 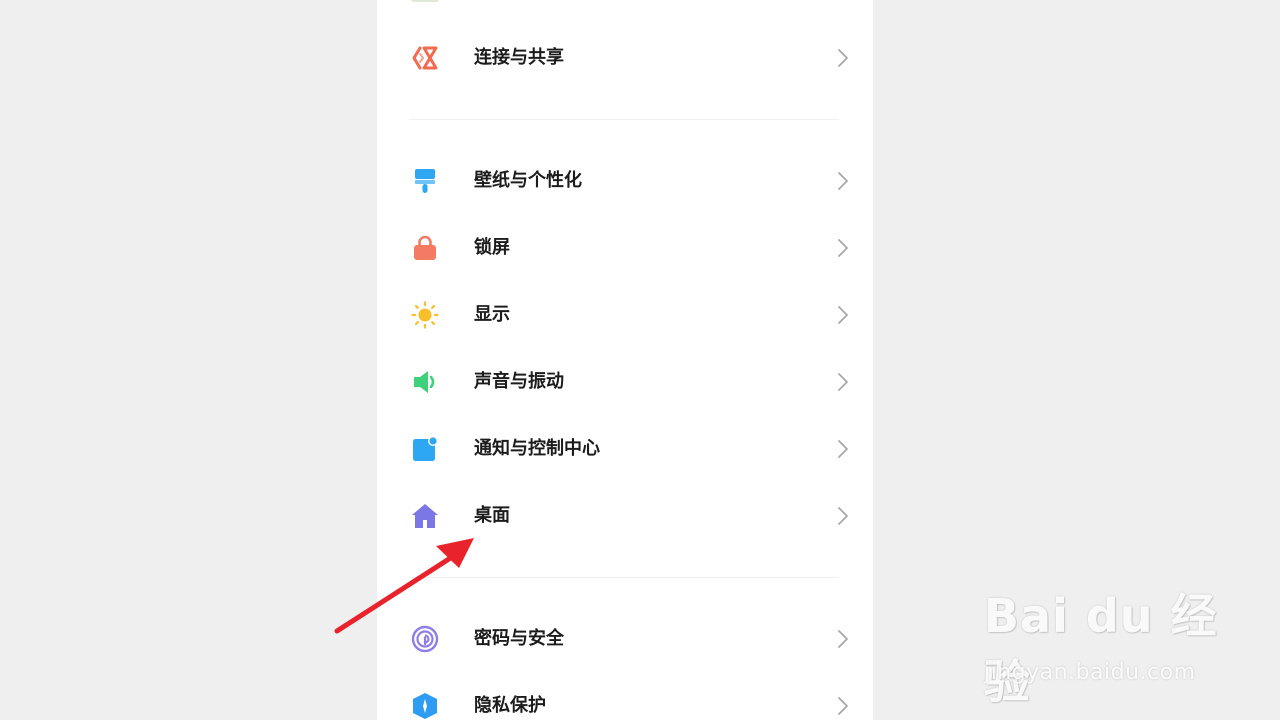 I want to click on settings-item-label: 显示, so click(x=492, y=314).